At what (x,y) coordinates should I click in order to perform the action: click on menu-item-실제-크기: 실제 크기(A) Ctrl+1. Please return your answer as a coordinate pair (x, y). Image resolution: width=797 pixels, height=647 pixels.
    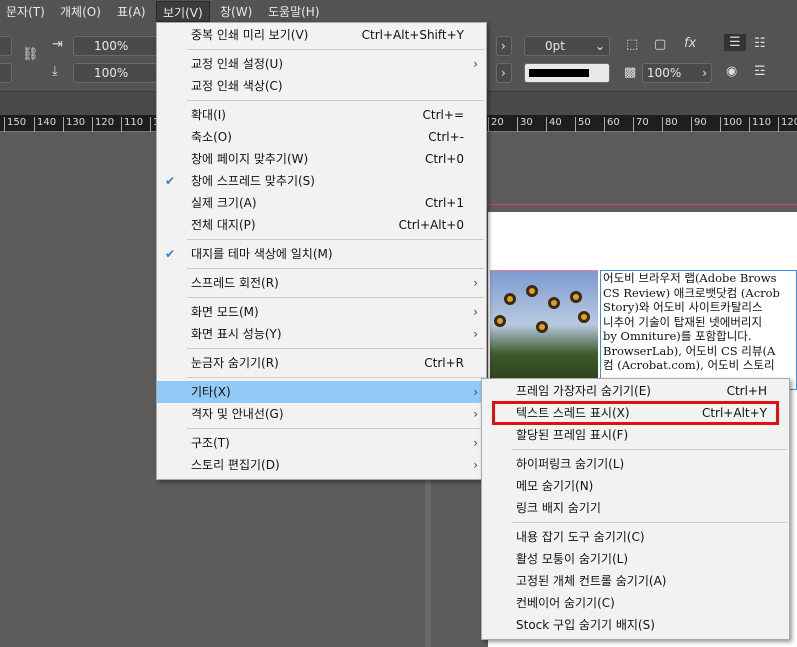
    Looking at the image, I should click on (321, 203).